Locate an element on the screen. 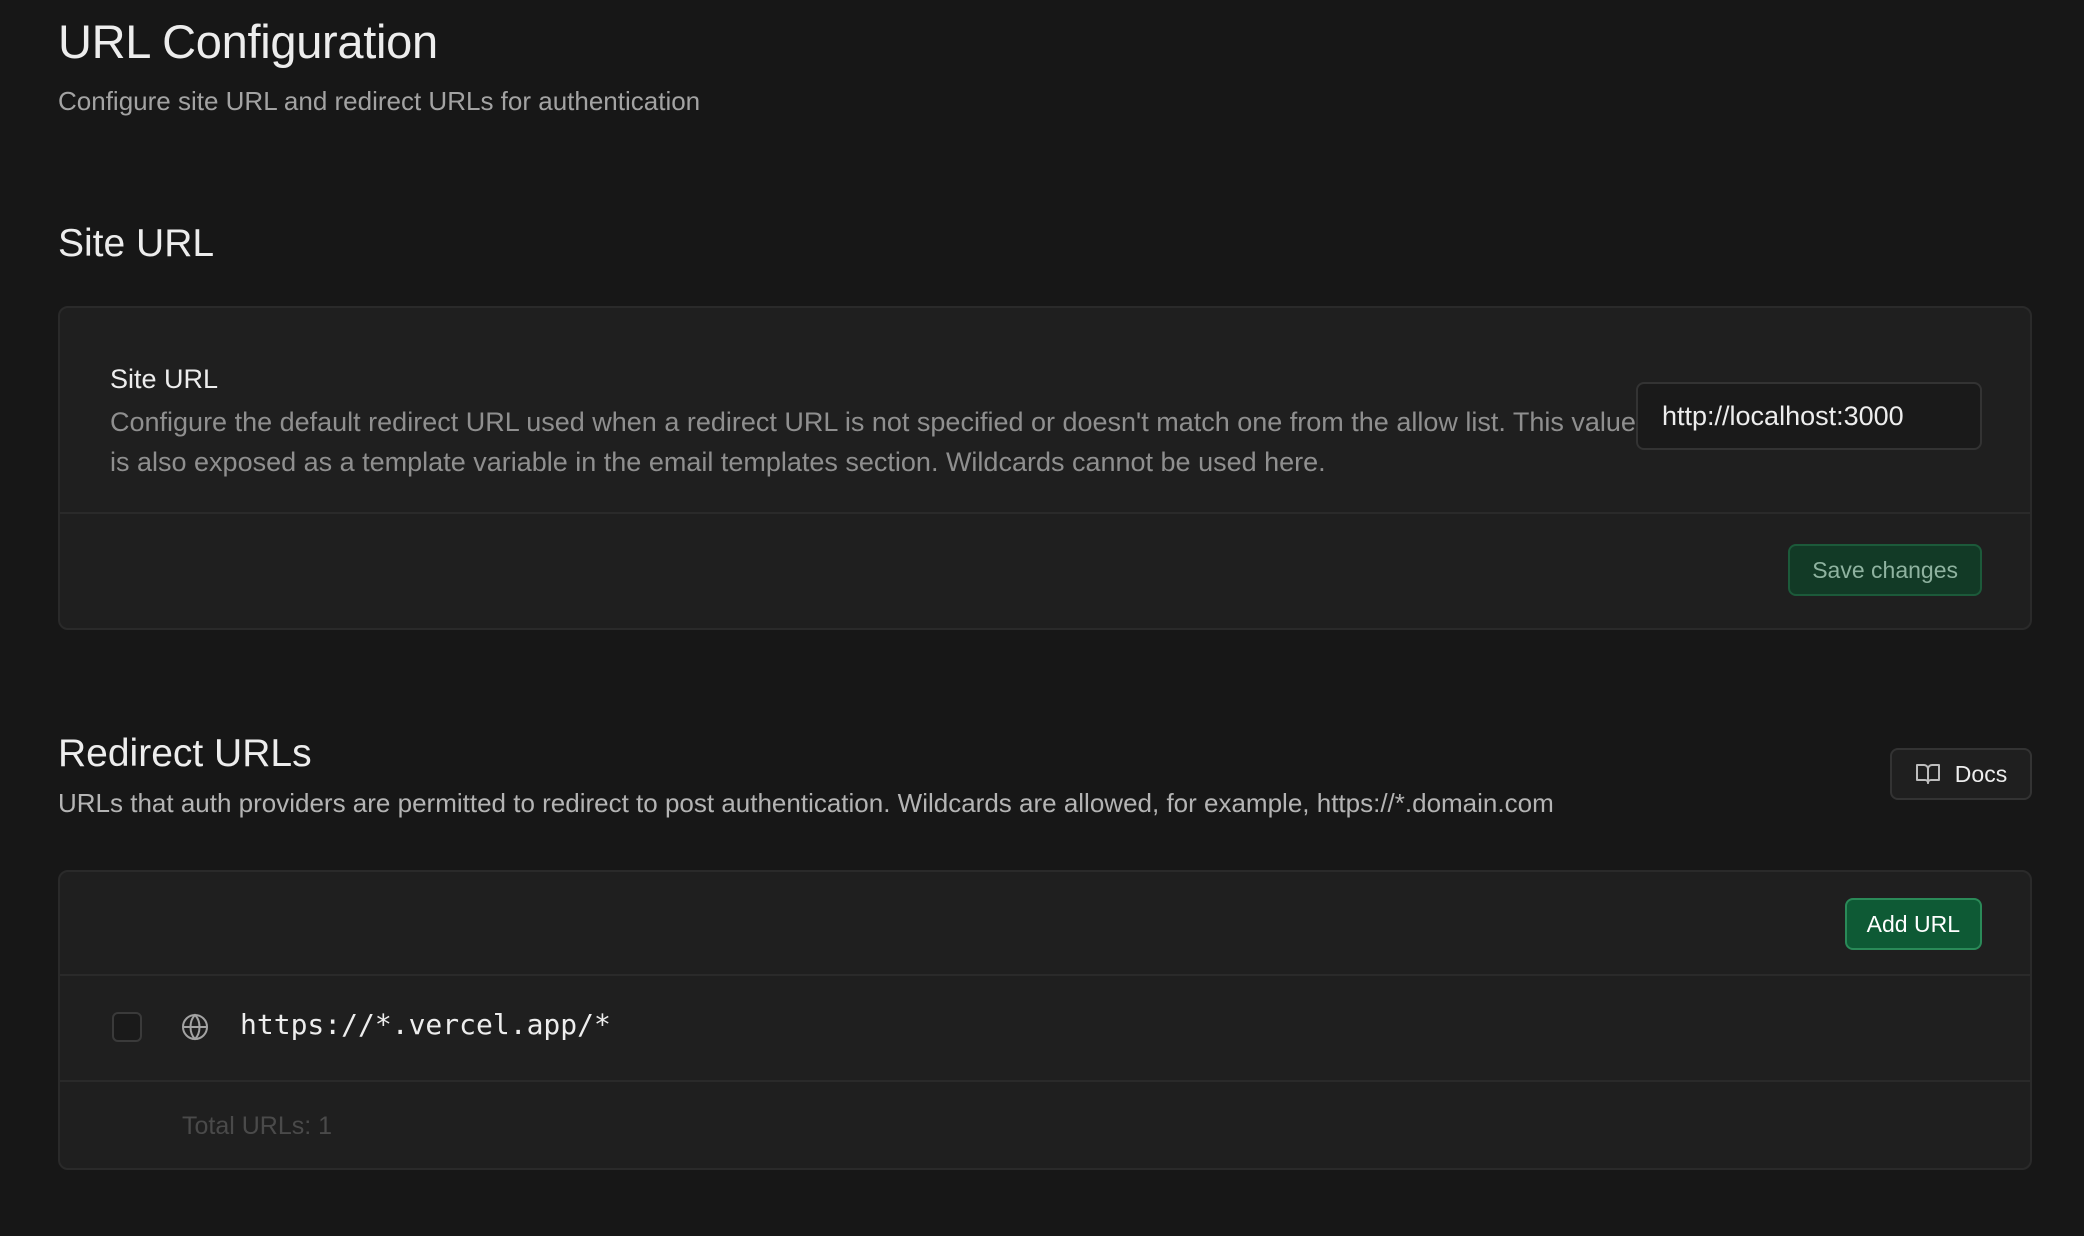 The height and width of the screenshot is (1236, 2084). docs-button: Docs is located at coordinates (1961, 774).